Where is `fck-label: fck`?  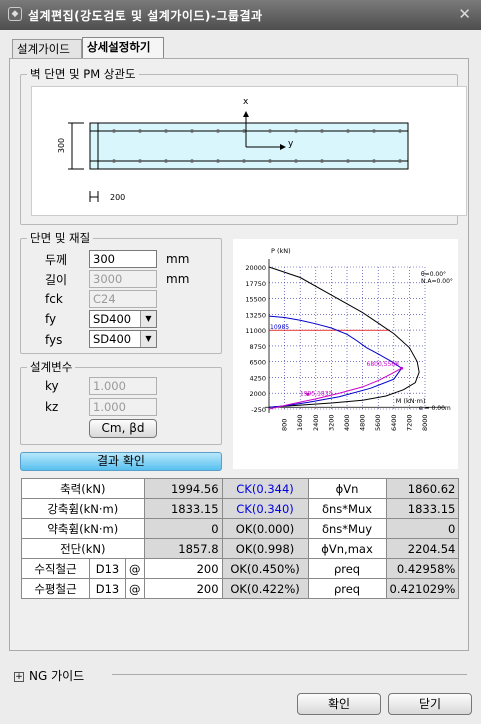
fck-label: fck is located at coordinates (54, 299).